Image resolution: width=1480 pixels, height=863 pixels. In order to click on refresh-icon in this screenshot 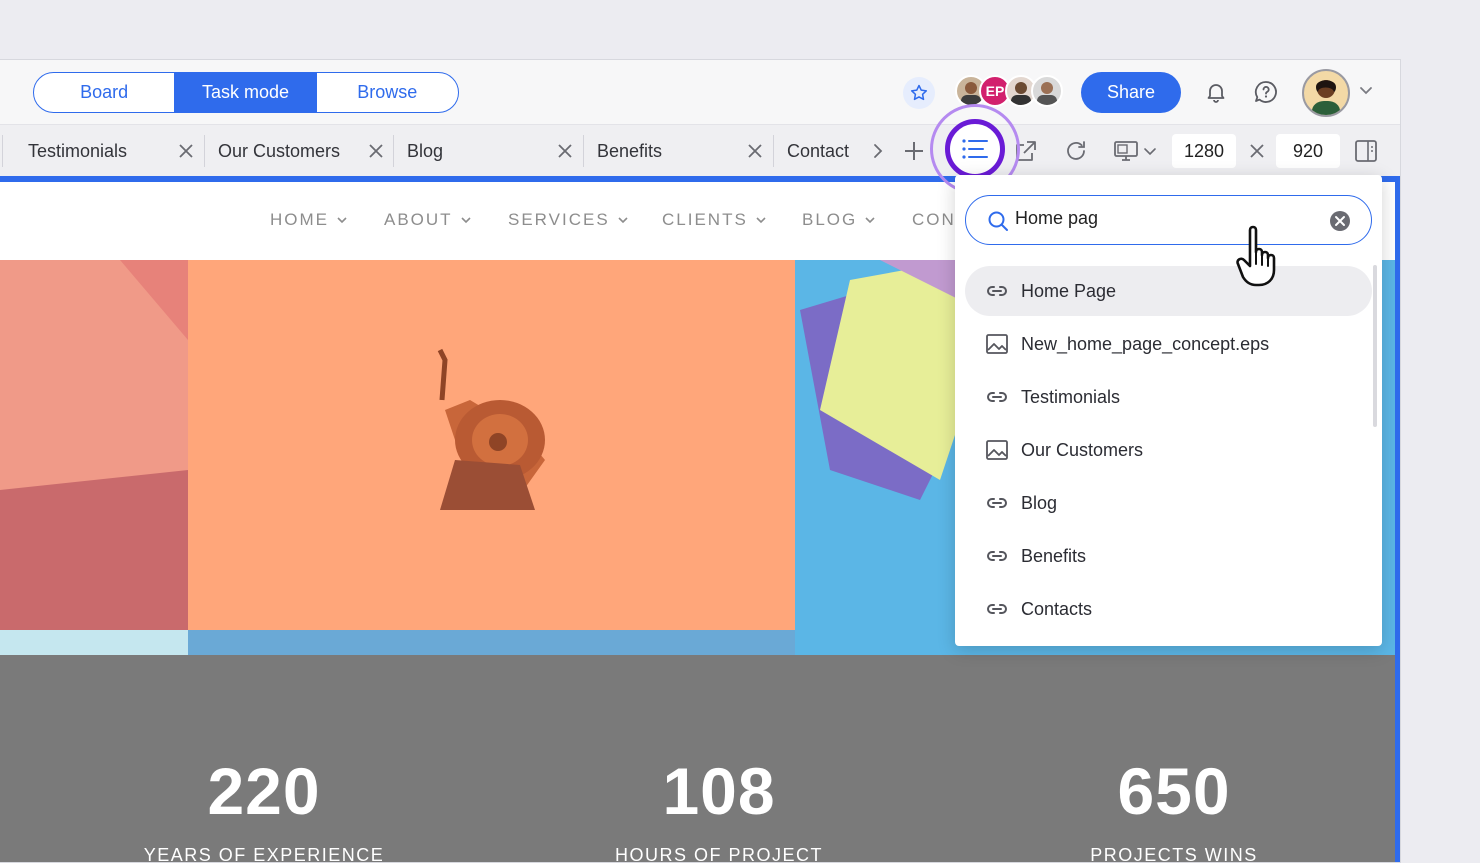, I will do `click(1076, 151)`.